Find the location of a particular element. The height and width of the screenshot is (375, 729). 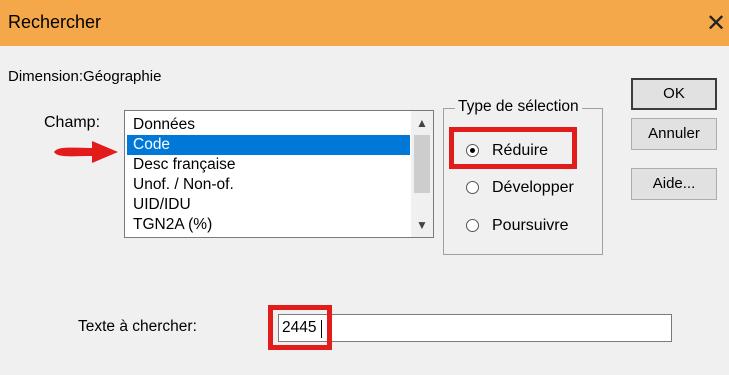

search-input: 2445 is located at coordinates (475, 328).